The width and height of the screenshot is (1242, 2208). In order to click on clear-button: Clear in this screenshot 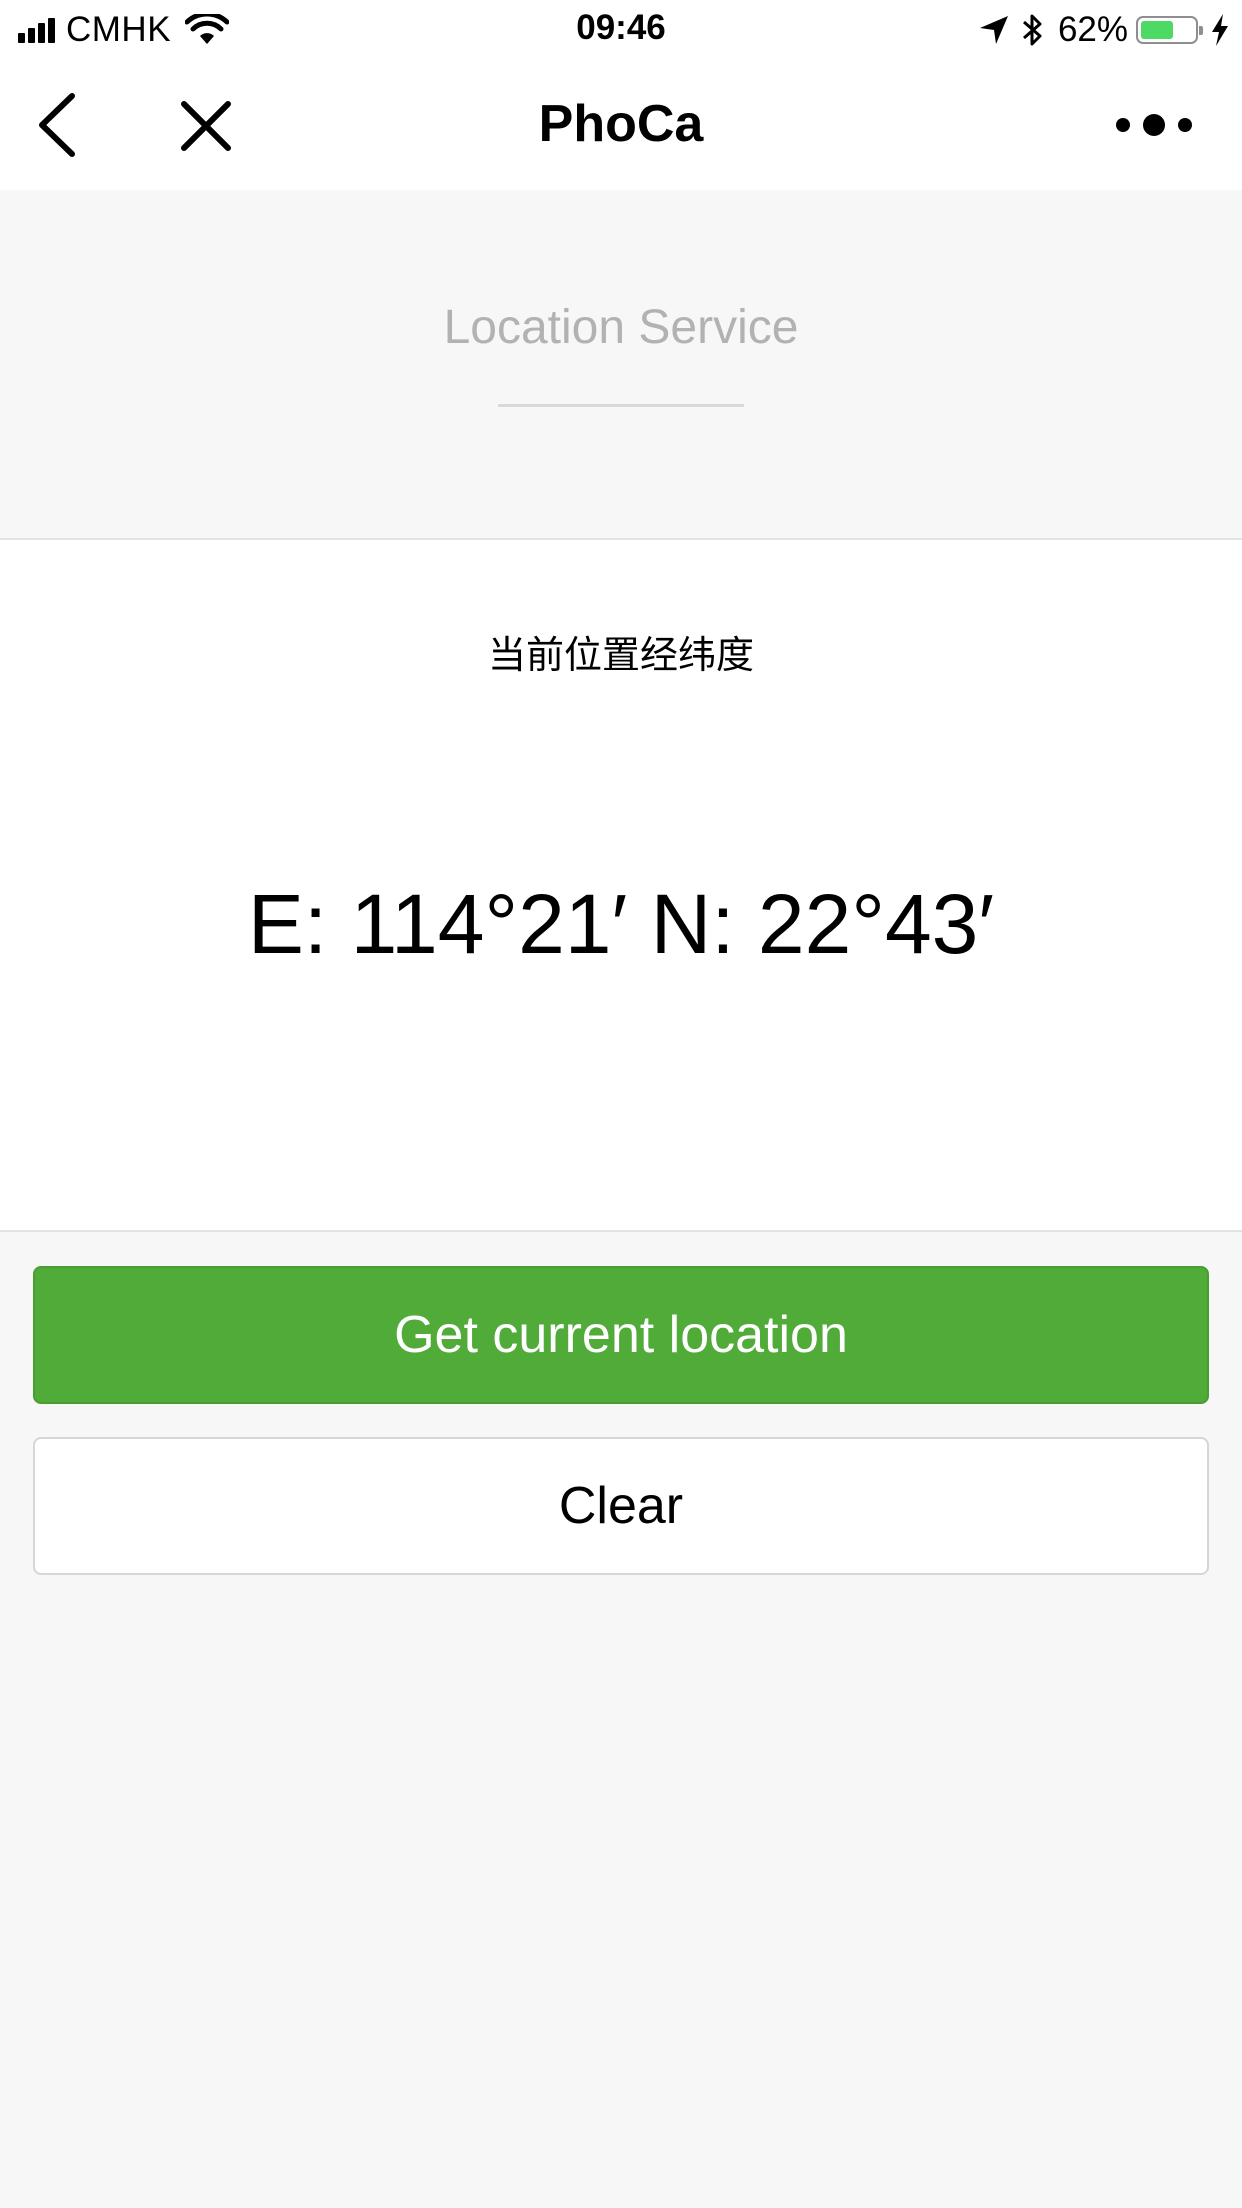, I will do `click(621, 1506)`.